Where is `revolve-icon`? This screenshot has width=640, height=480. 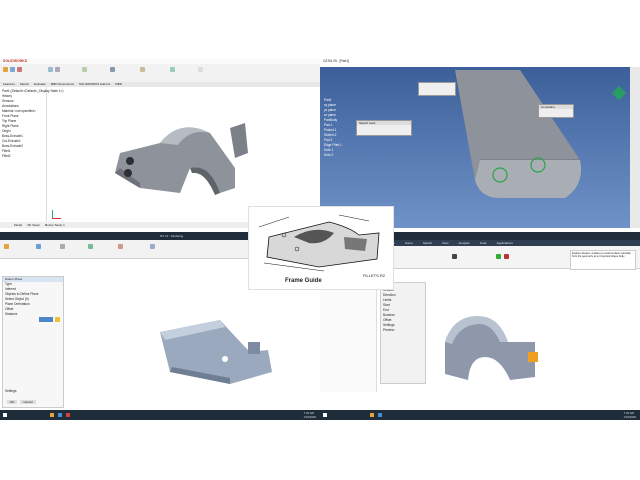 revolve-icon is located at coordinates (12, 69).